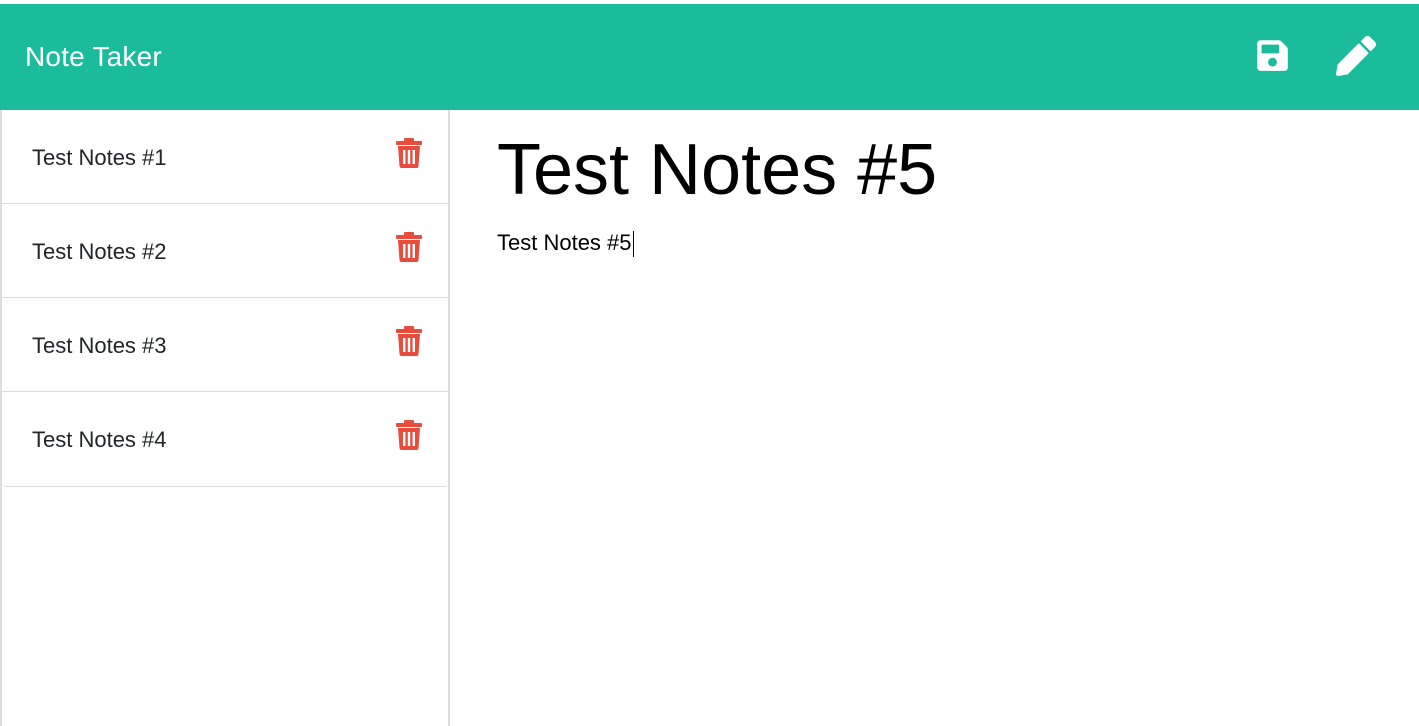 The width and height of the screenshot is (1419, 726). Describe the element at coordinates (99, 346) in the screenshot. I see `note-title: Test Notes #3` at that location.